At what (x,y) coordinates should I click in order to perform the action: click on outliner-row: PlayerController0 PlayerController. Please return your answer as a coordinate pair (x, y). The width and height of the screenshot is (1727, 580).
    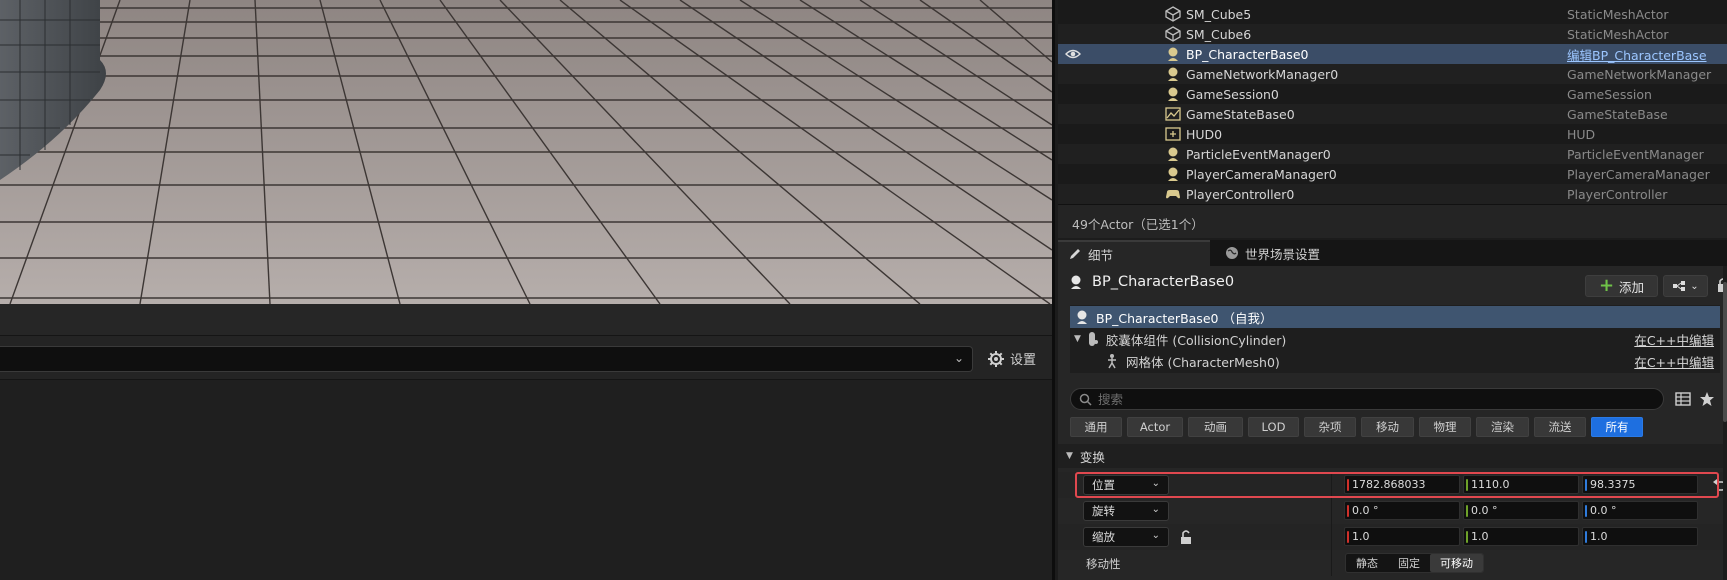
    Looking at the image, I should click on (1392, 194).